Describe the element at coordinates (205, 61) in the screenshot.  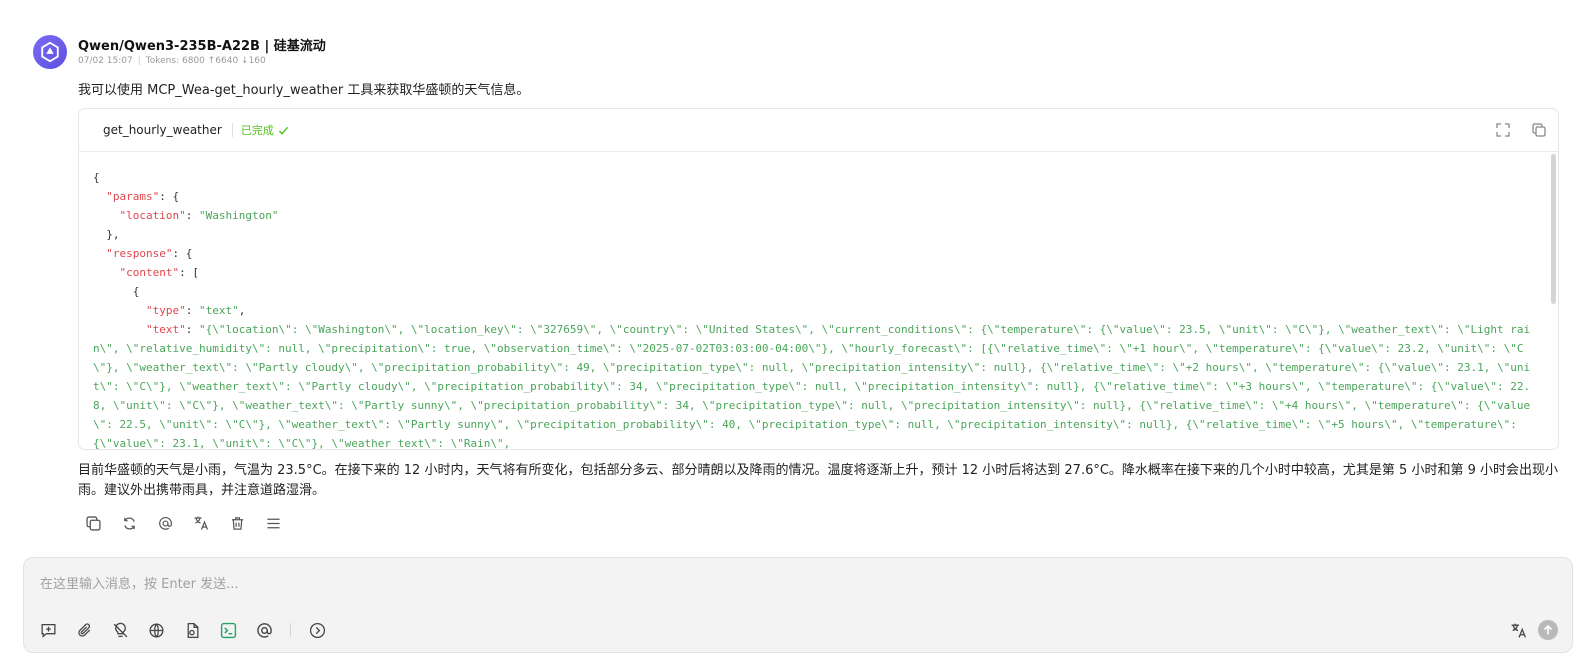
I see `token-count: Tokens: 6800 ↑6640 ↓160` at that location.